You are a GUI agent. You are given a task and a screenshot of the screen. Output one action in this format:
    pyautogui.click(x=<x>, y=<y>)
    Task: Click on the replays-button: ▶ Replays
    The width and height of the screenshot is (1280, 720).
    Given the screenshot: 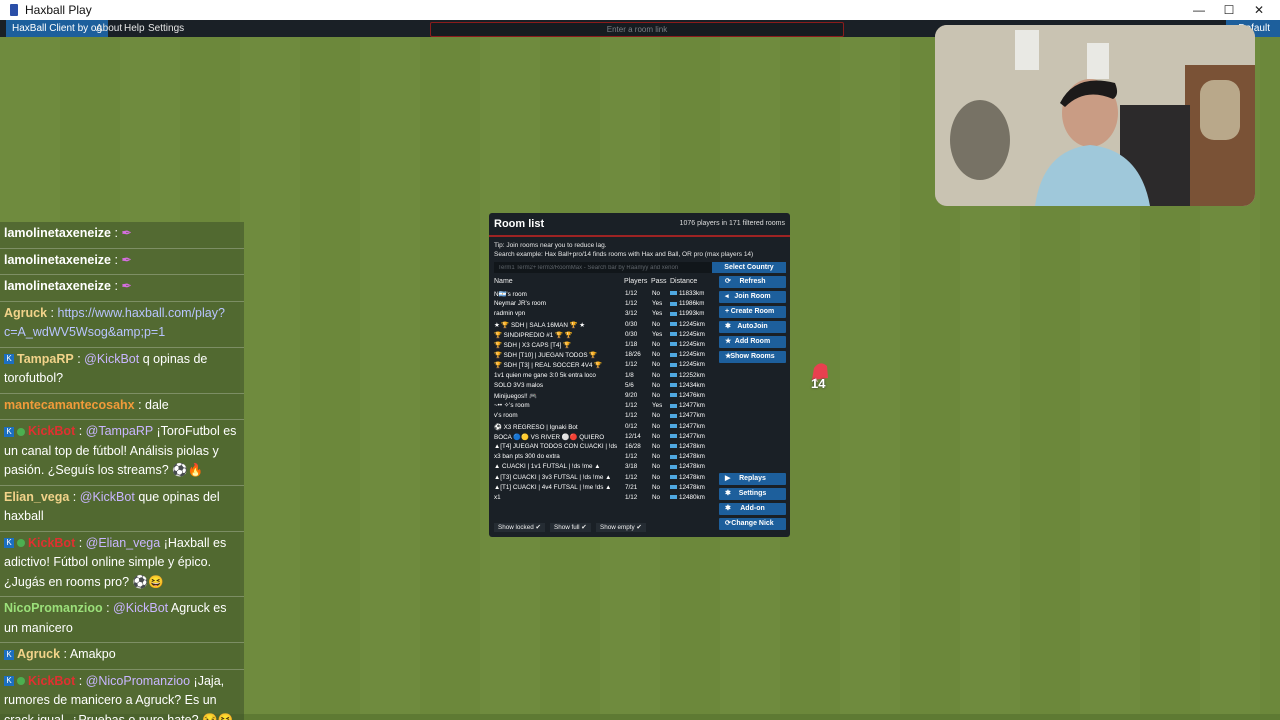 What is the action you would take?
    pyautogui.click(x=752, y=479)
    